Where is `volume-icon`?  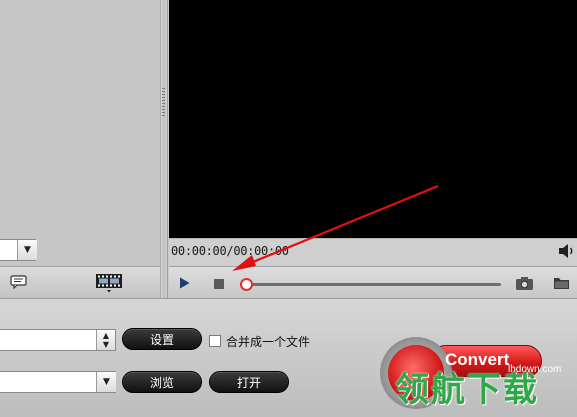
volume-icon is located at coordinates (567, 251).